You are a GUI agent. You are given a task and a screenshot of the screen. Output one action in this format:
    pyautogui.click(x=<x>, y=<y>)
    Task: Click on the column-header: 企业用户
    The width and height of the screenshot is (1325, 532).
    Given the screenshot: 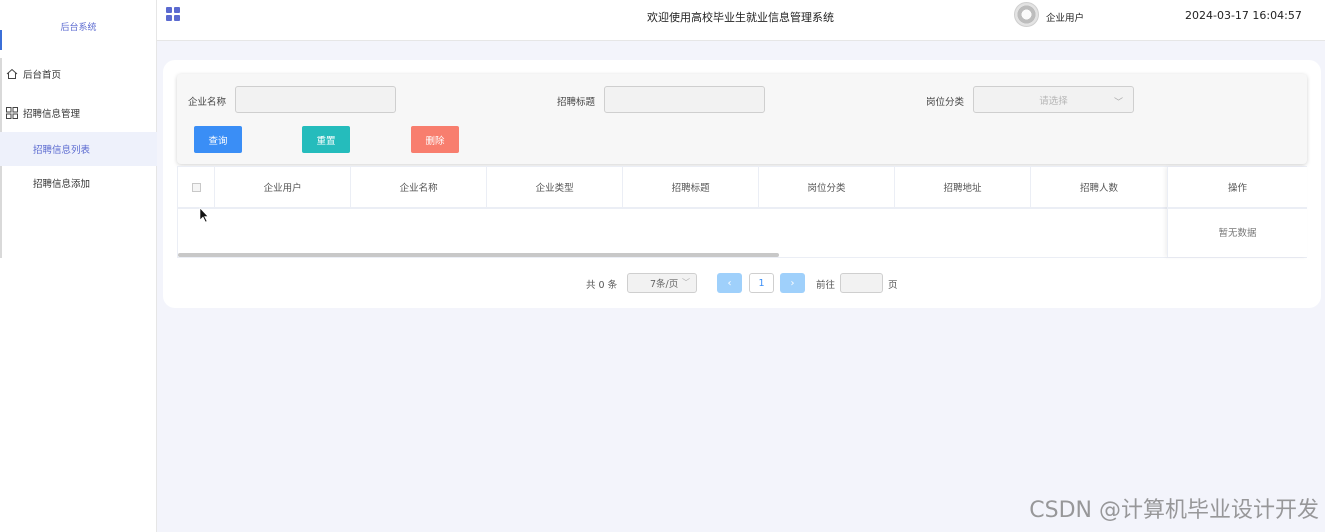 What is the action you would take?
    pyautogui.click(x=283, y=187)
    